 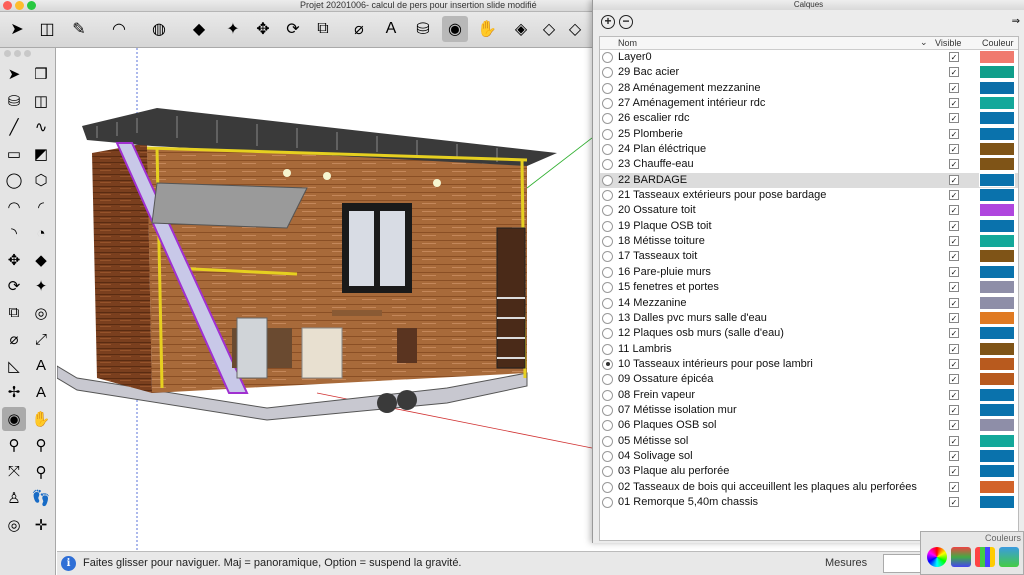 I want to click on layer-row: 09 Ossature épicéa ✓, so click(x=809, y=379).